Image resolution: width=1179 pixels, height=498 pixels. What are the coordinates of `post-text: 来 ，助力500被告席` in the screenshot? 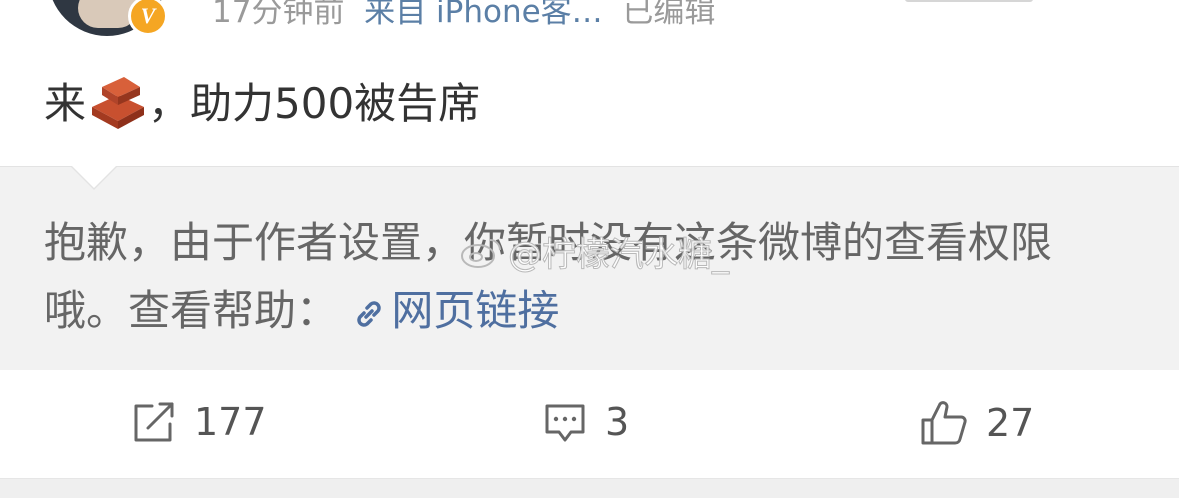 It's located at (262, 100).